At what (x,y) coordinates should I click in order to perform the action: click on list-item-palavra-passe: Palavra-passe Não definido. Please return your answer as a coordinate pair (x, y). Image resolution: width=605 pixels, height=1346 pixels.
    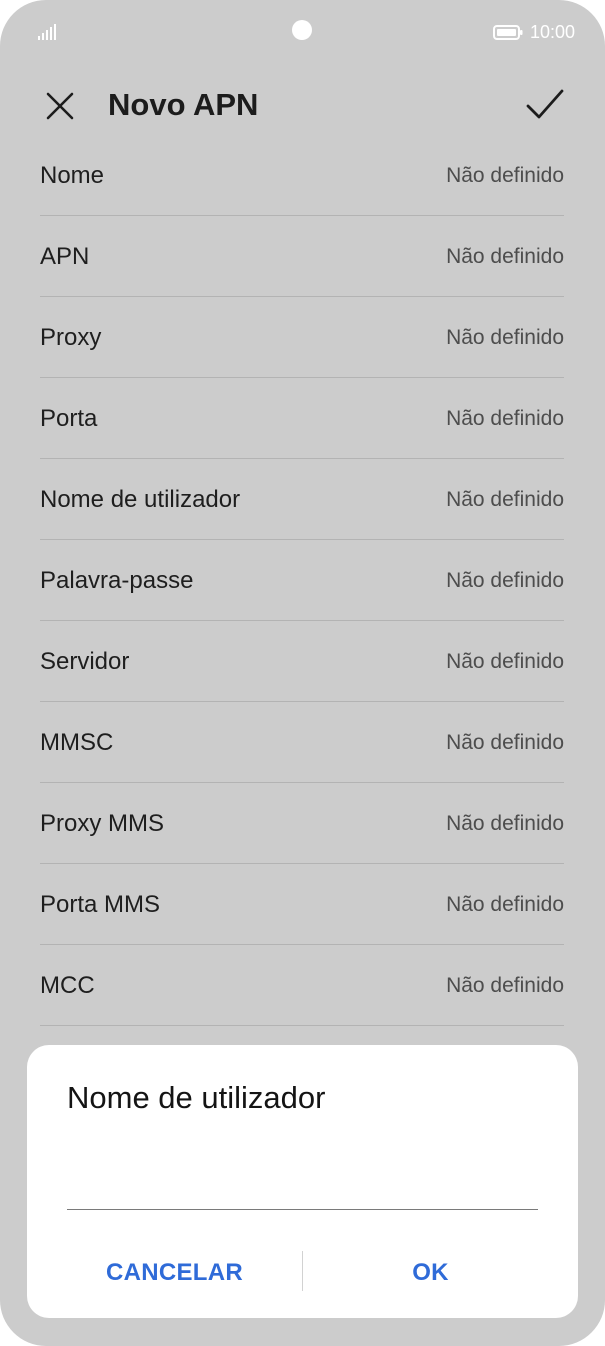
    Looking at the image, I should click on (302, 580).